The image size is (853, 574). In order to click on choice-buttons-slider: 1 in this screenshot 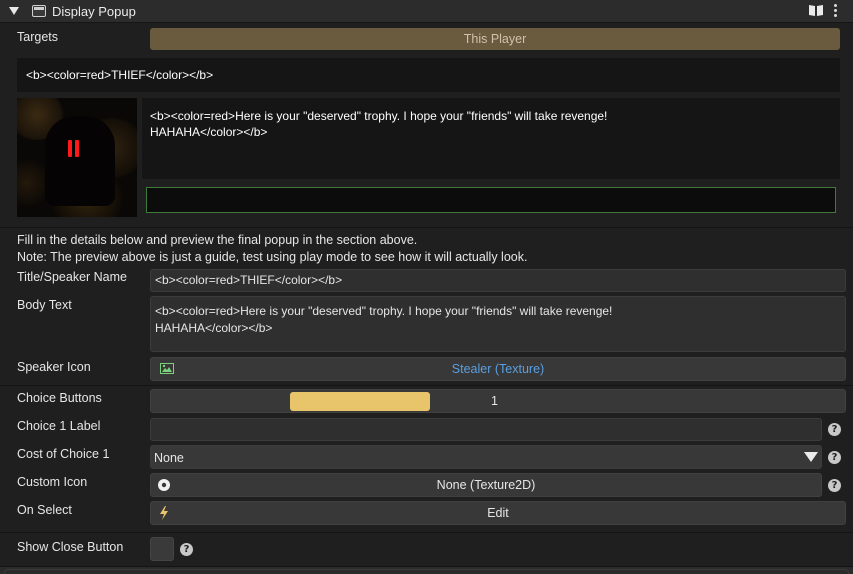, I will do `click(498, 401)`.